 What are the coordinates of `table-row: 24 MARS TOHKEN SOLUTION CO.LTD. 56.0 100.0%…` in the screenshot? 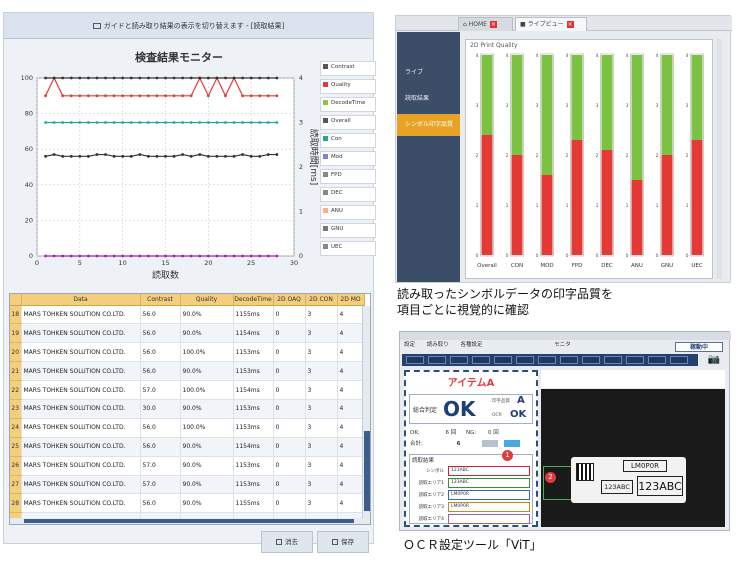 It's located at (187, 428).